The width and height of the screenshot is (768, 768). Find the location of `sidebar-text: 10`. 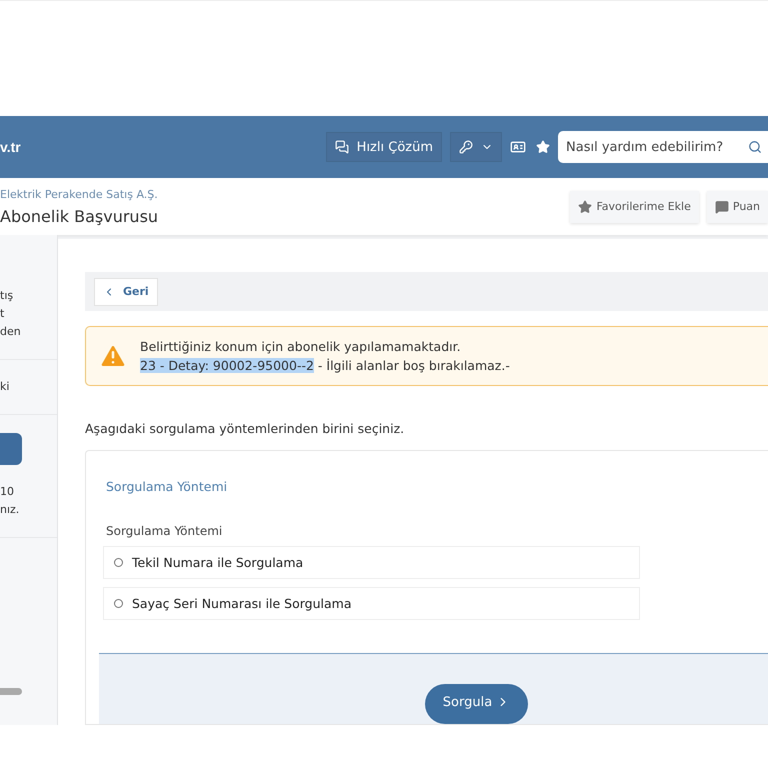

sidebar-text: 10 is located at coordinates (7, 492).